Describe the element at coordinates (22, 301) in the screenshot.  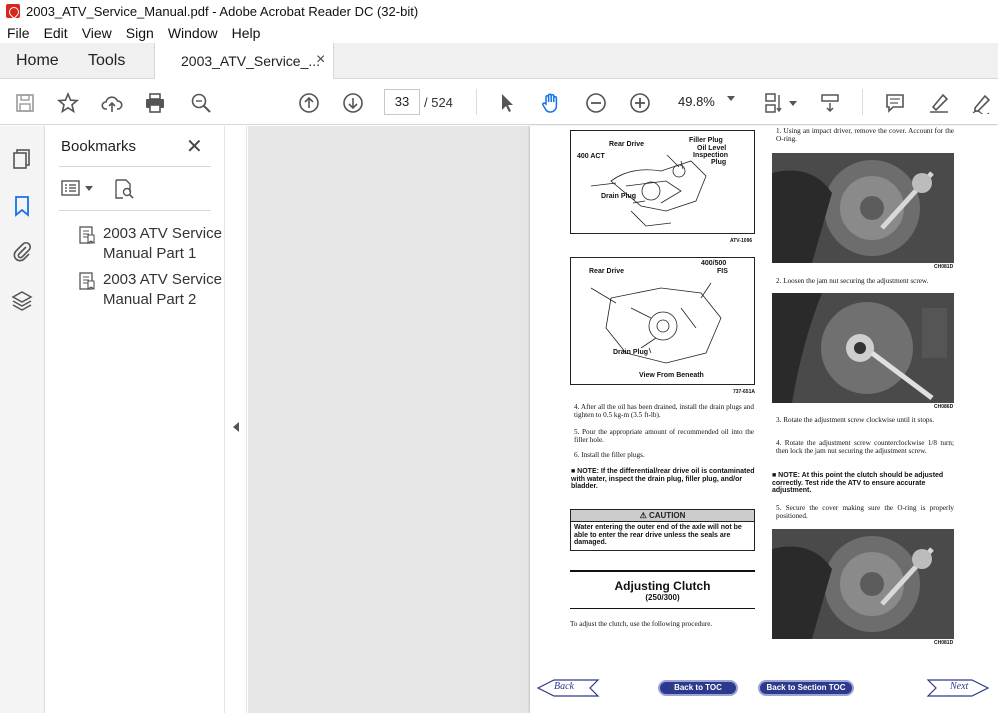
I see `layers-icon` at that location.